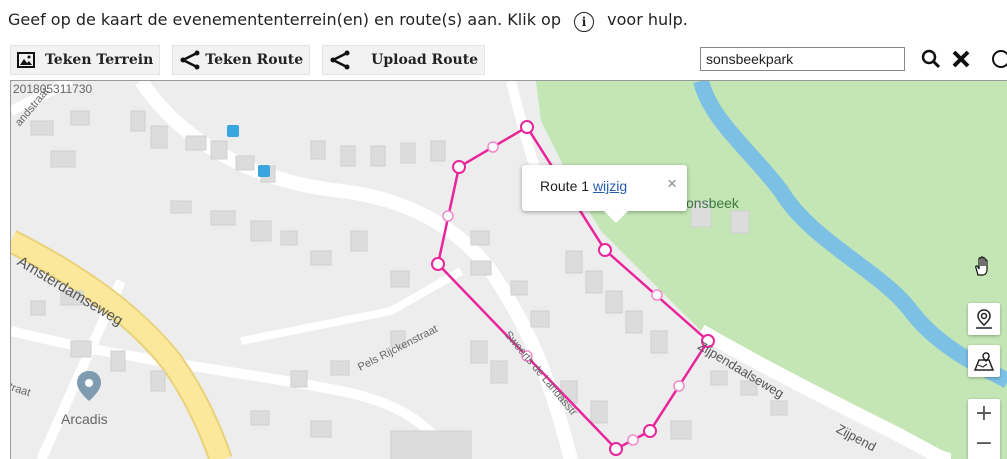 The image size is (1007, 459). I want to click on instruction-after: voor hulp., so click(647, 19).